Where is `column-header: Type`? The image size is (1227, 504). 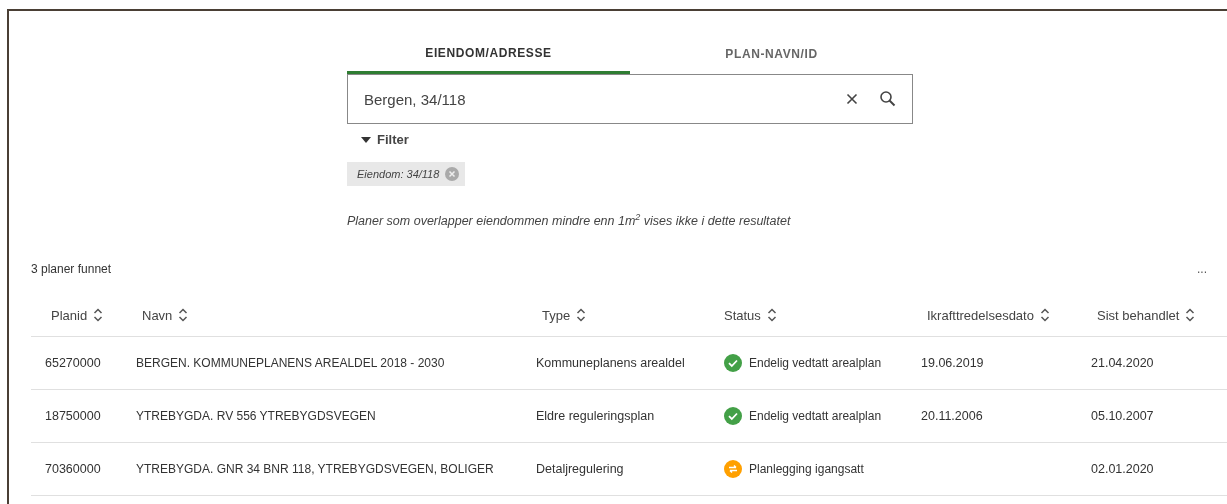
column-header: Type is located at coordinates (556, 315).